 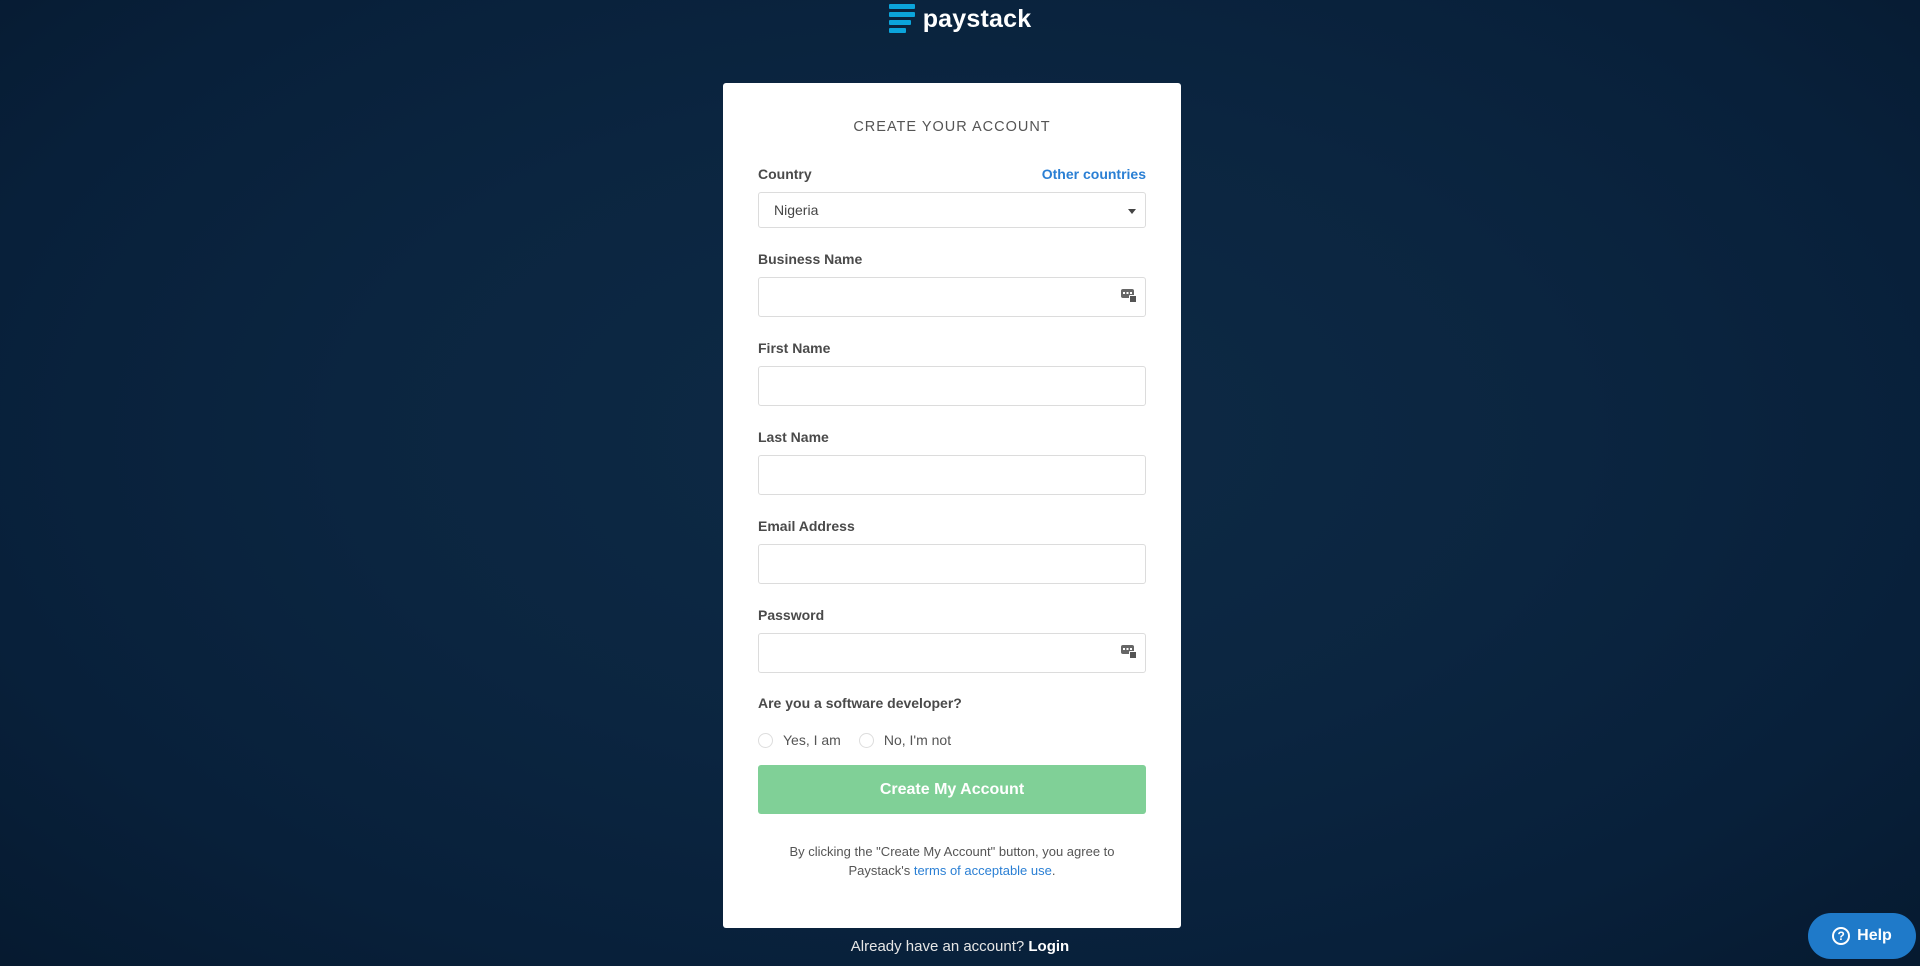 What do you see at coordinates (1094, 174) in the screenshot?
I see `other-countries-link: Other countries` at bounding box center [1094, 174].